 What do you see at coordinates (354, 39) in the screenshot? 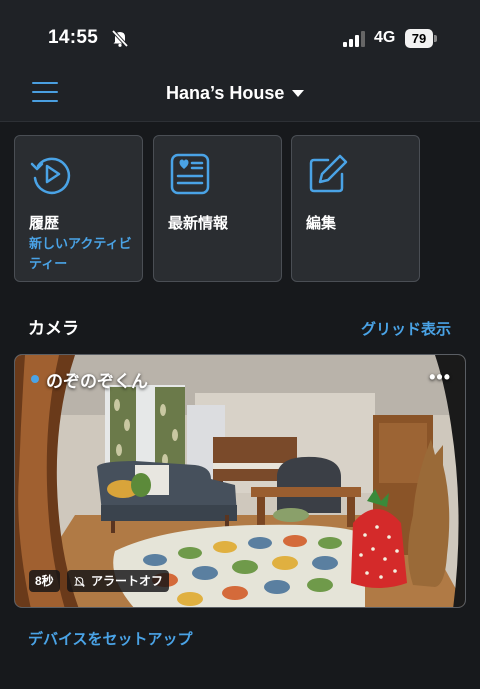
I see `cellular-signal-icon` at bounding box center [354, 39].